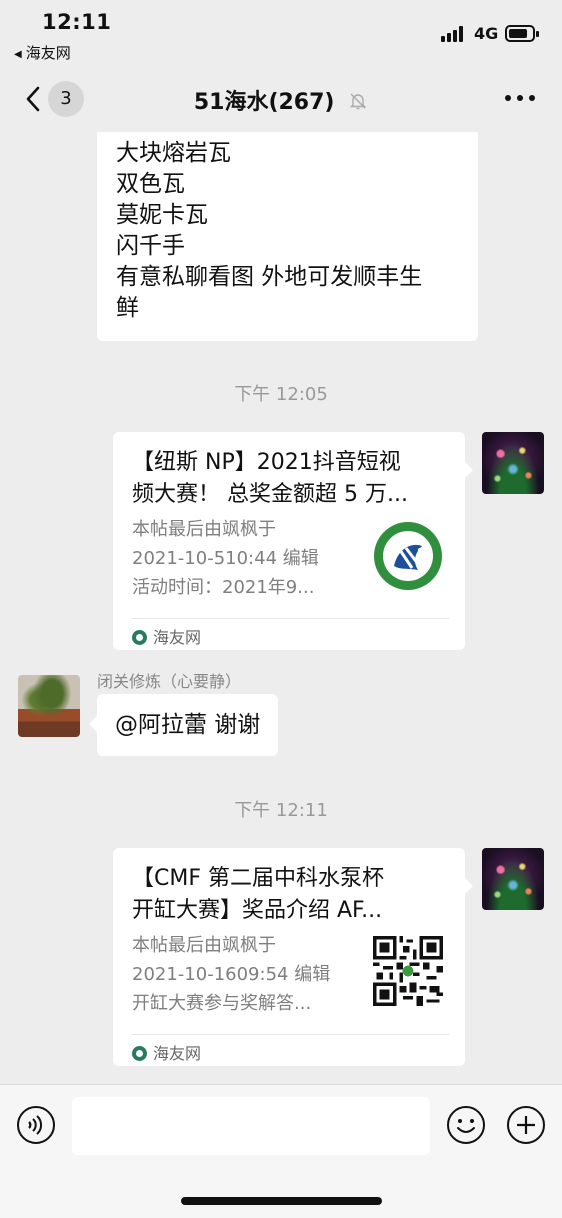 The width and height of the screenshot is (562, 1218). What do you see at coordinates (281, 394) in the screenshot?
I see `time-separator: 下午 12:05` at bounding box center [281, 394].